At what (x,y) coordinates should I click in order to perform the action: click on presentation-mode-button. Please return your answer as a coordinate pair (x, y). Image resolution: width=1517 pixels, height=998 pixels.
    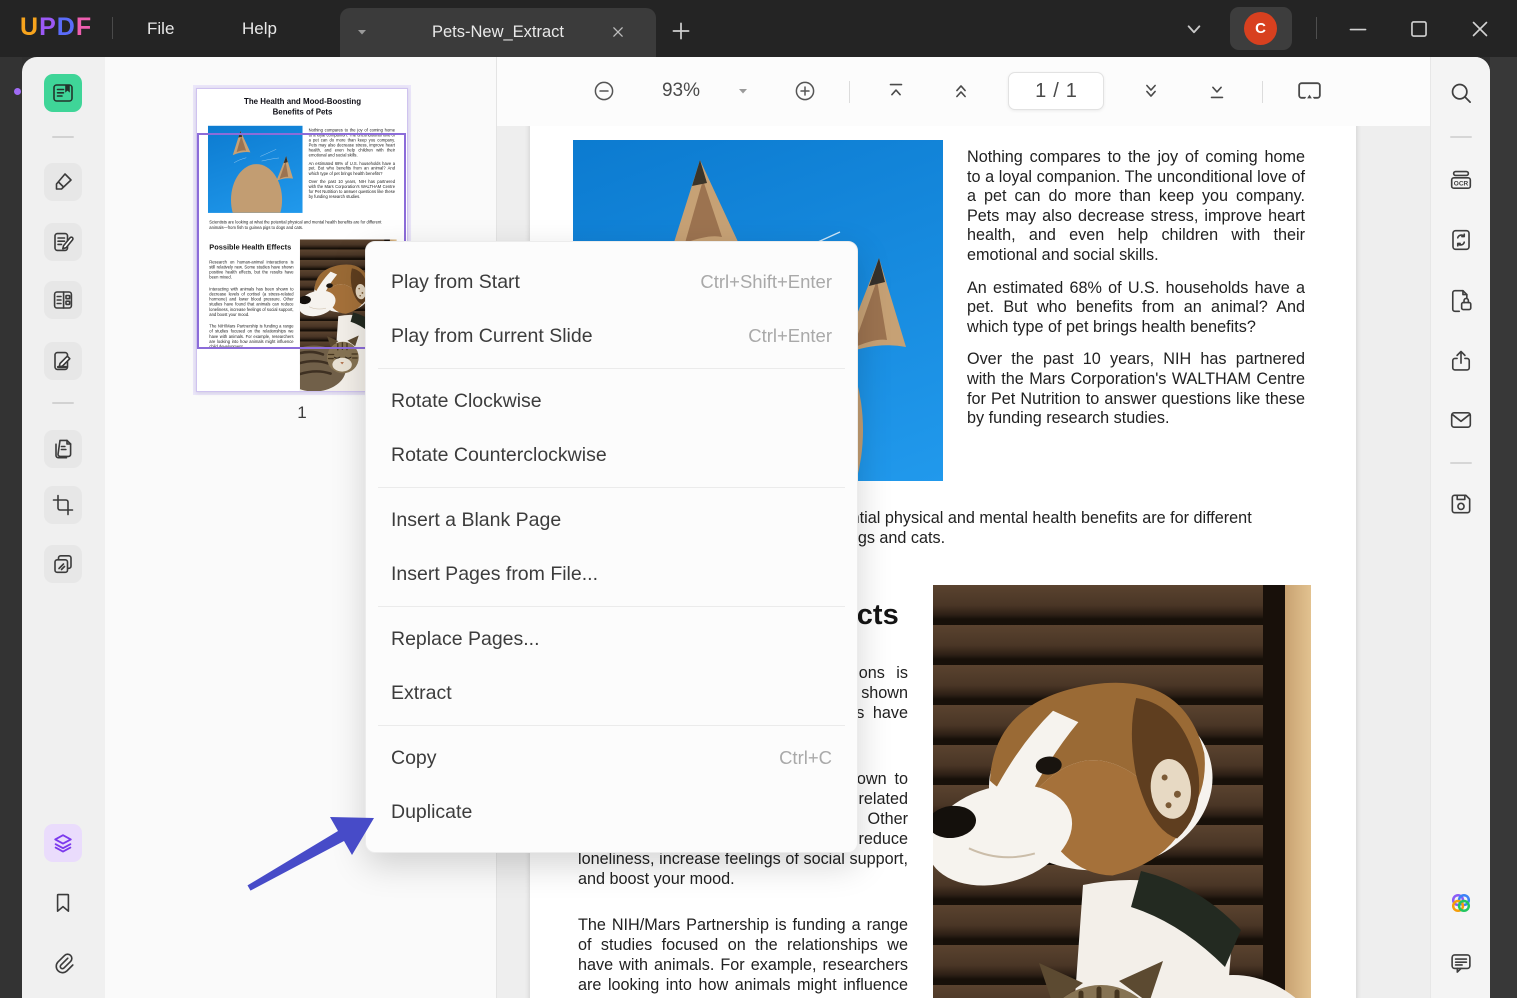
    Looking at the image, I should click on (1309, 91).